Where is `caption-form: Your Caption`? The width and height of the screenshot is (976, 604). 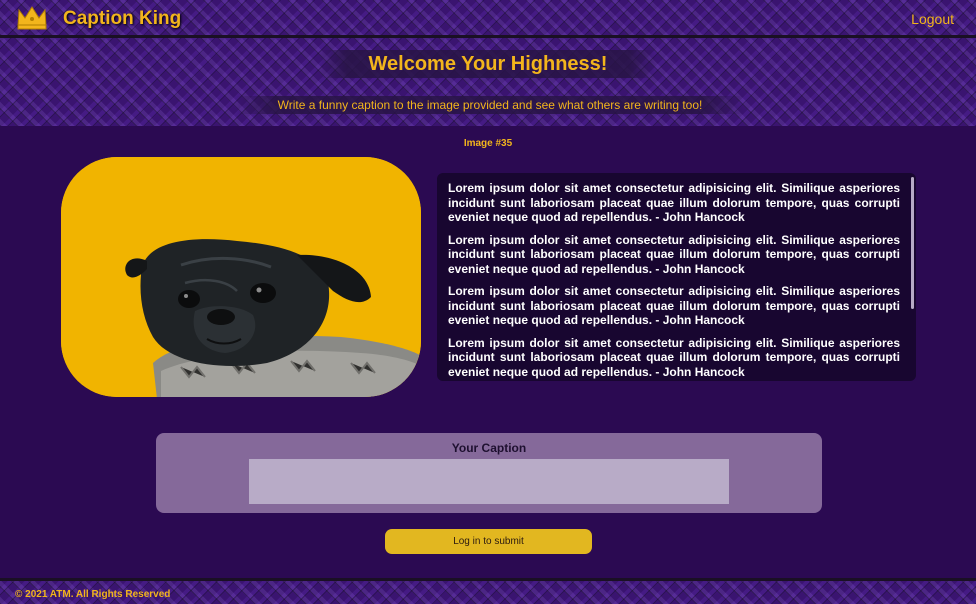
caption-form: Your Caption is located at coordinates (489, 473).